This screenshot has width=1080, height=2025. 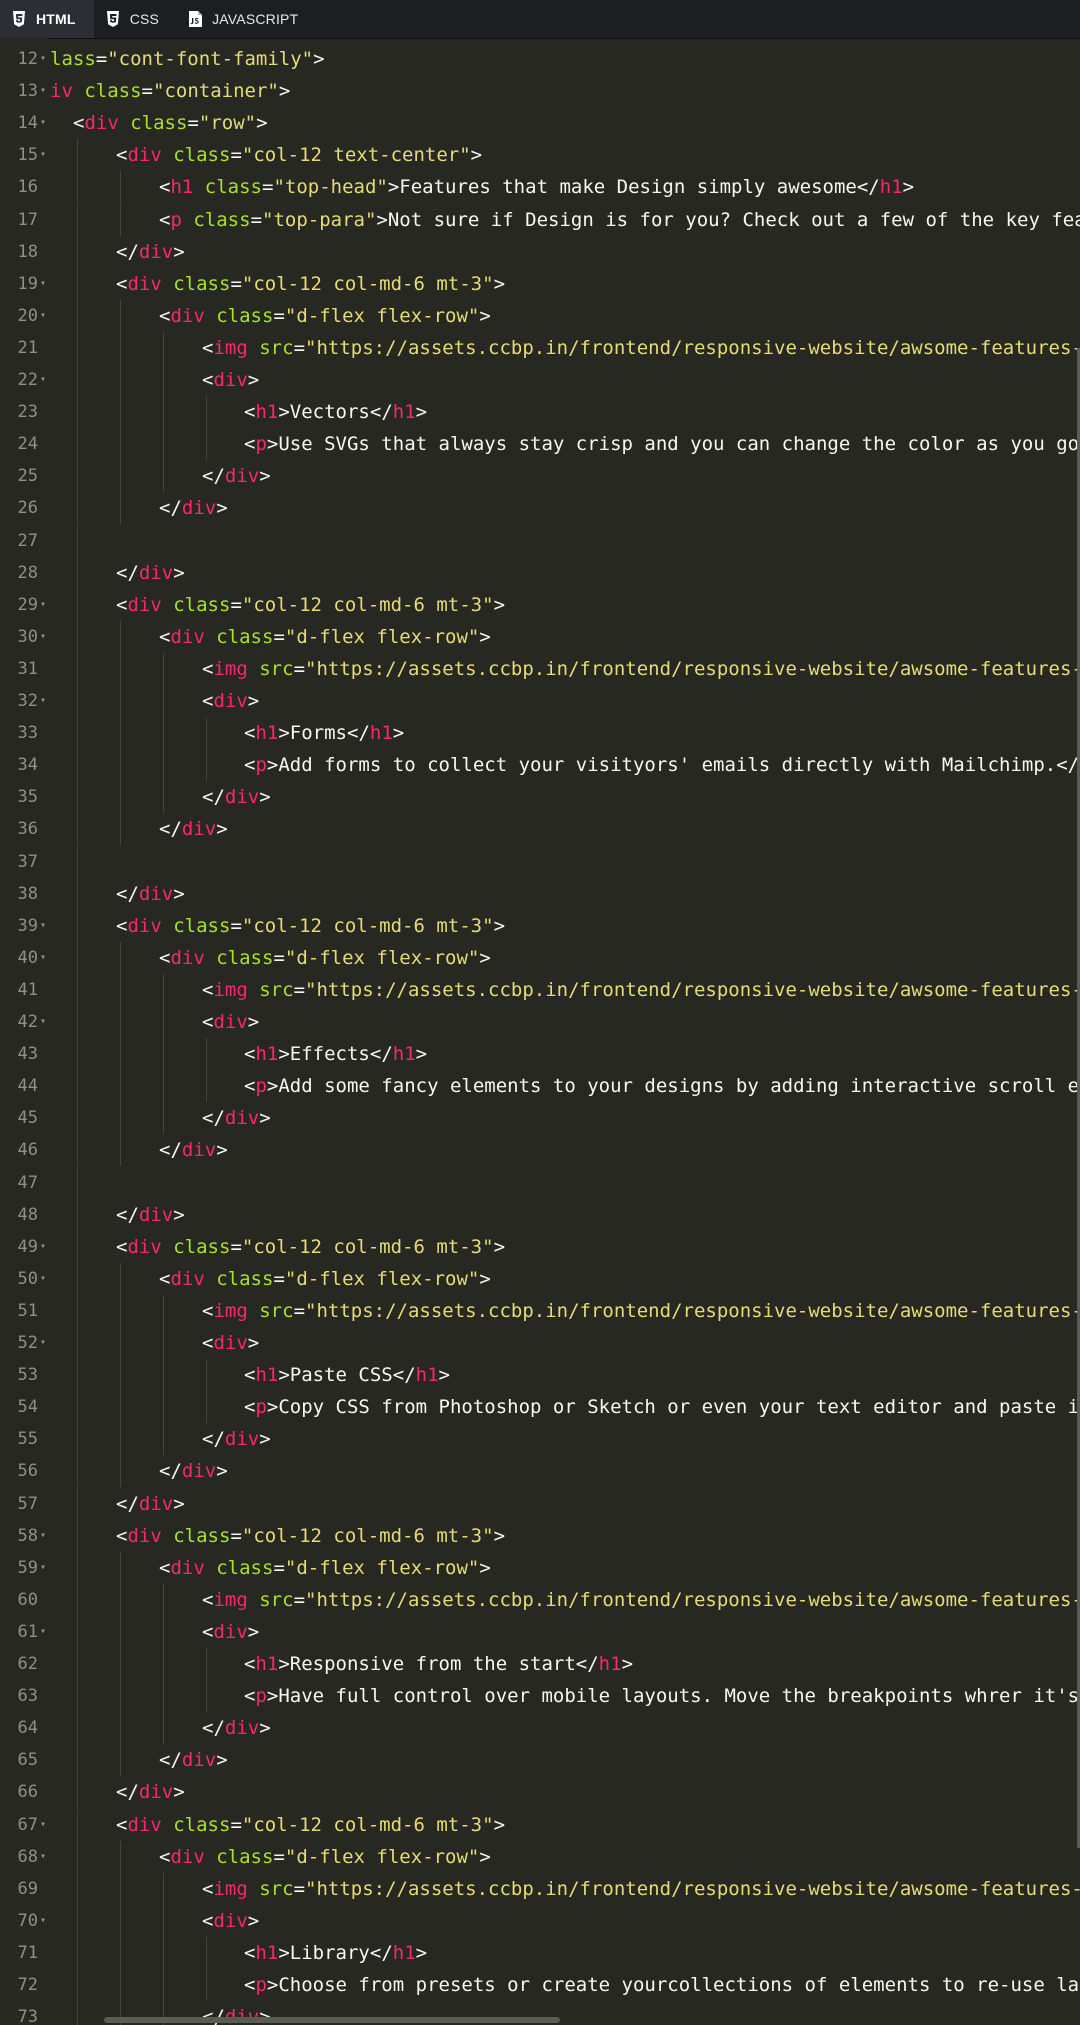 I want to click on code-line: 26 </div>, so click(x=540, y=508).